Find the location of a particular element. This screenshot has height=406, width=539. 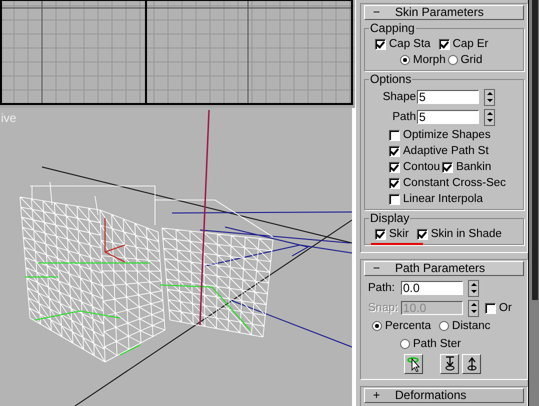

radio-button: Percenta is located at coordinates (402, 326).